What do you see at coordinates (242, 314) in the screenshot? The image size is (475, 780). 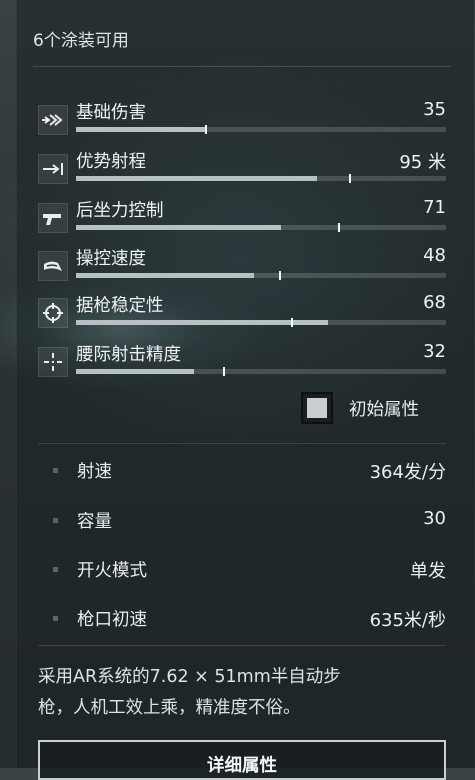 I see `stat-aim-stability: 据枪稳定性 68` at bounding box center [242, 314].